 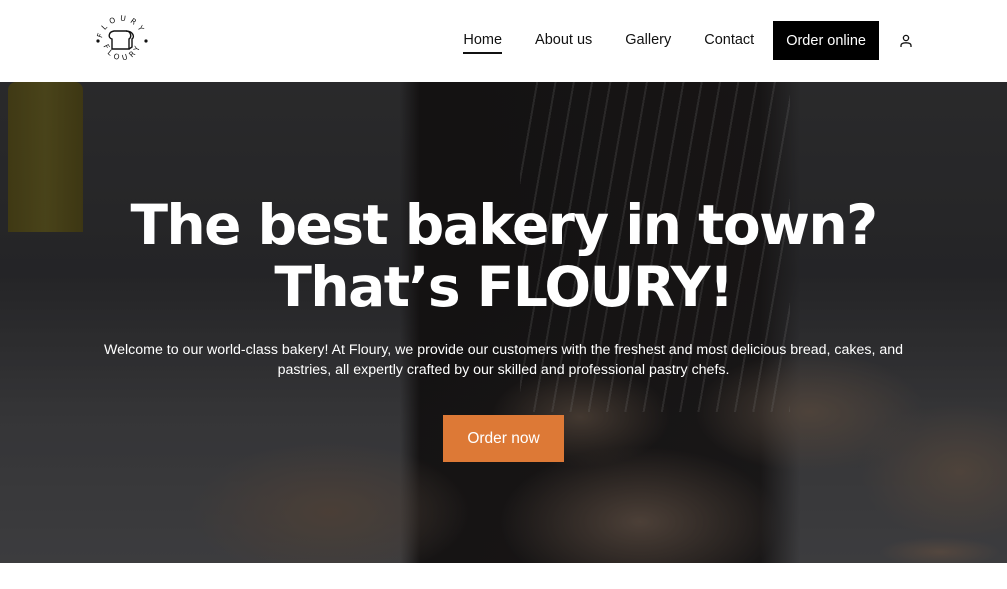 I want to click on nav-gallery: Gallery, so click(x=648, y=40).